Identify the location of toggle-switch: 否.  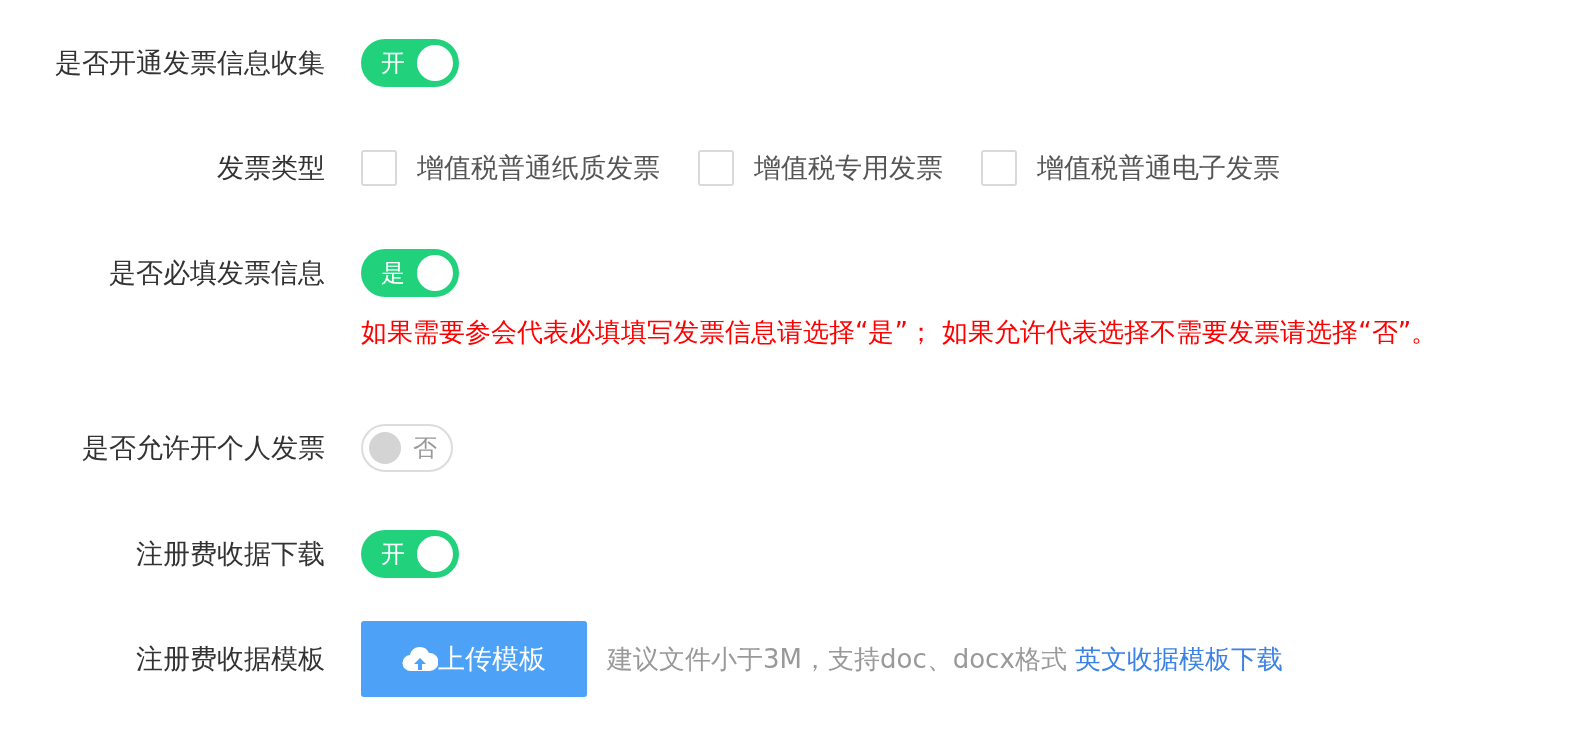
(407, 448).